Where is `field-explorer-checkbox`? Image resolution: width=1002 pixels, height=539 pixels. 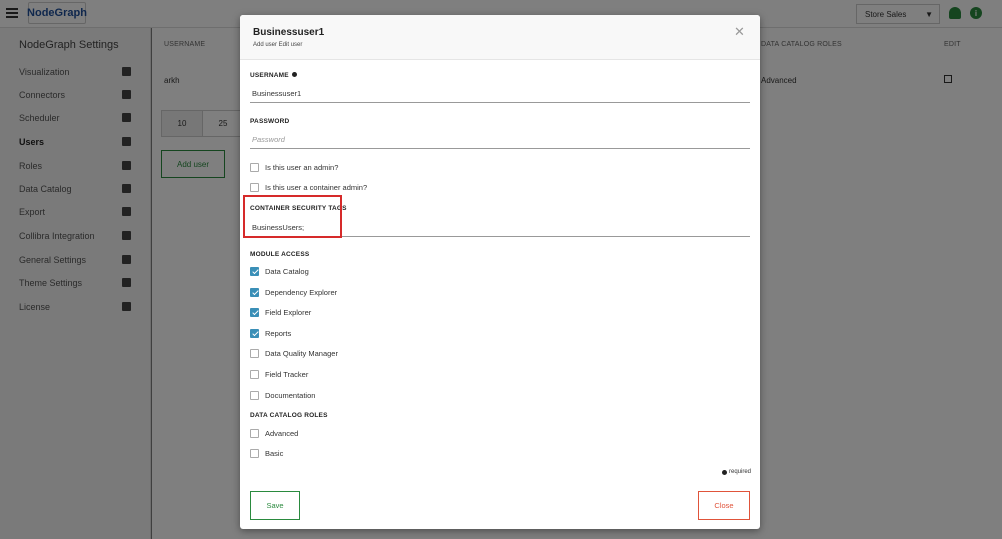 field-explorer-checkbox is located at coordinates (254, 312).